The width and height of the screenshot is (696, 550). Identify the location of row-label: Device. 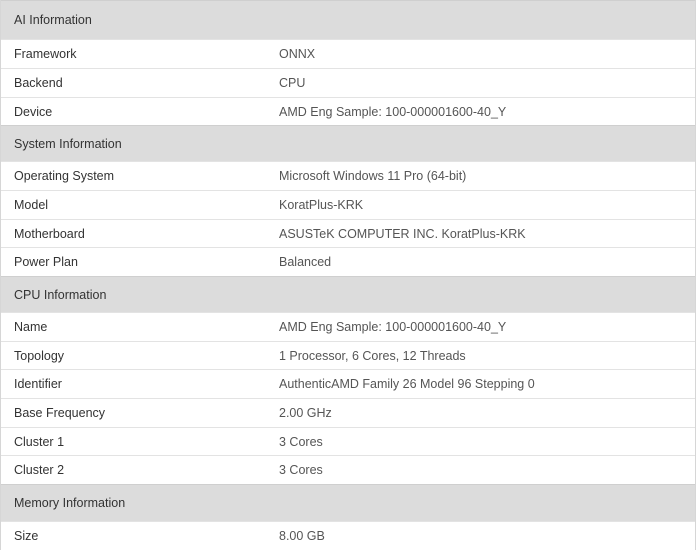
(33, 111).